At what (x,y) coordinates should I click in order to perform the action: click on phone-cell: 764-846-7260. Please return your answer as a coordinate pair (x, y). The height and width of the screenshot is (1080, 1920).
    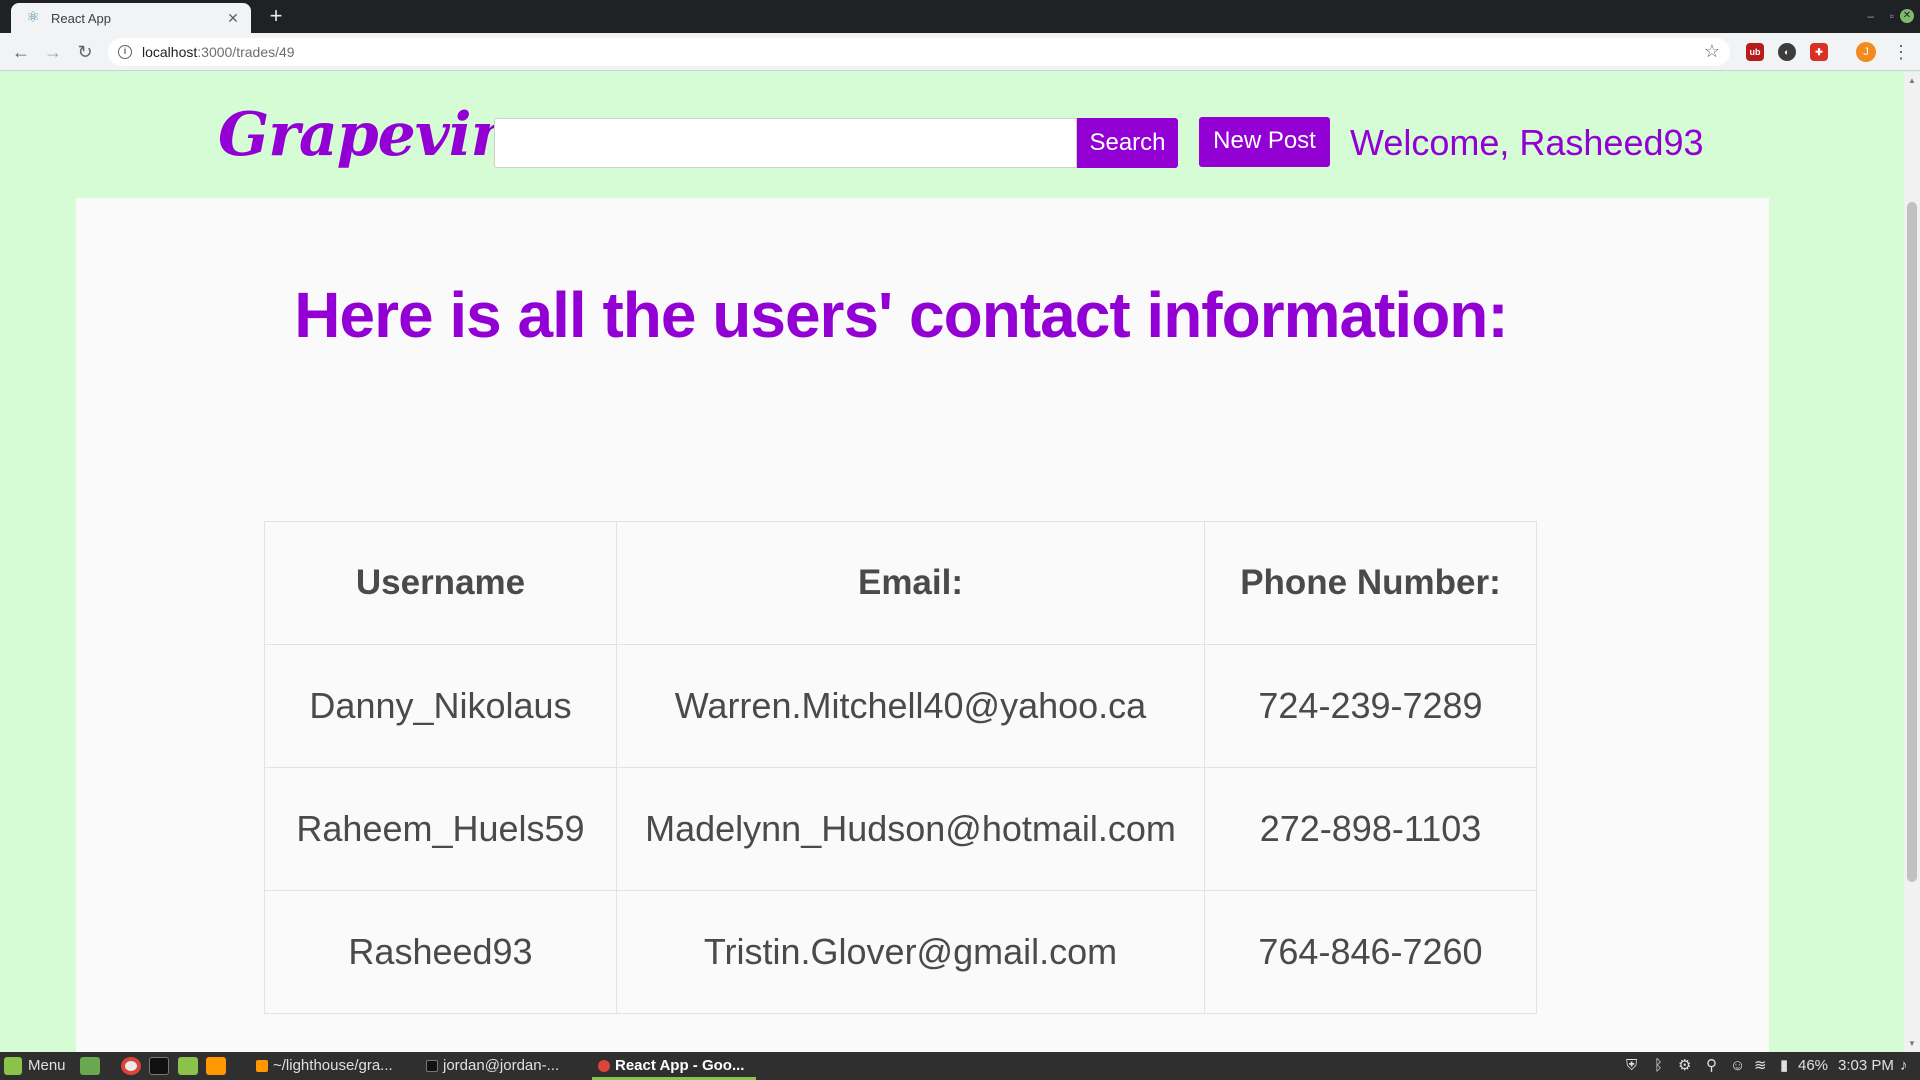
    Looking at the image, I should click on (1370, 952).